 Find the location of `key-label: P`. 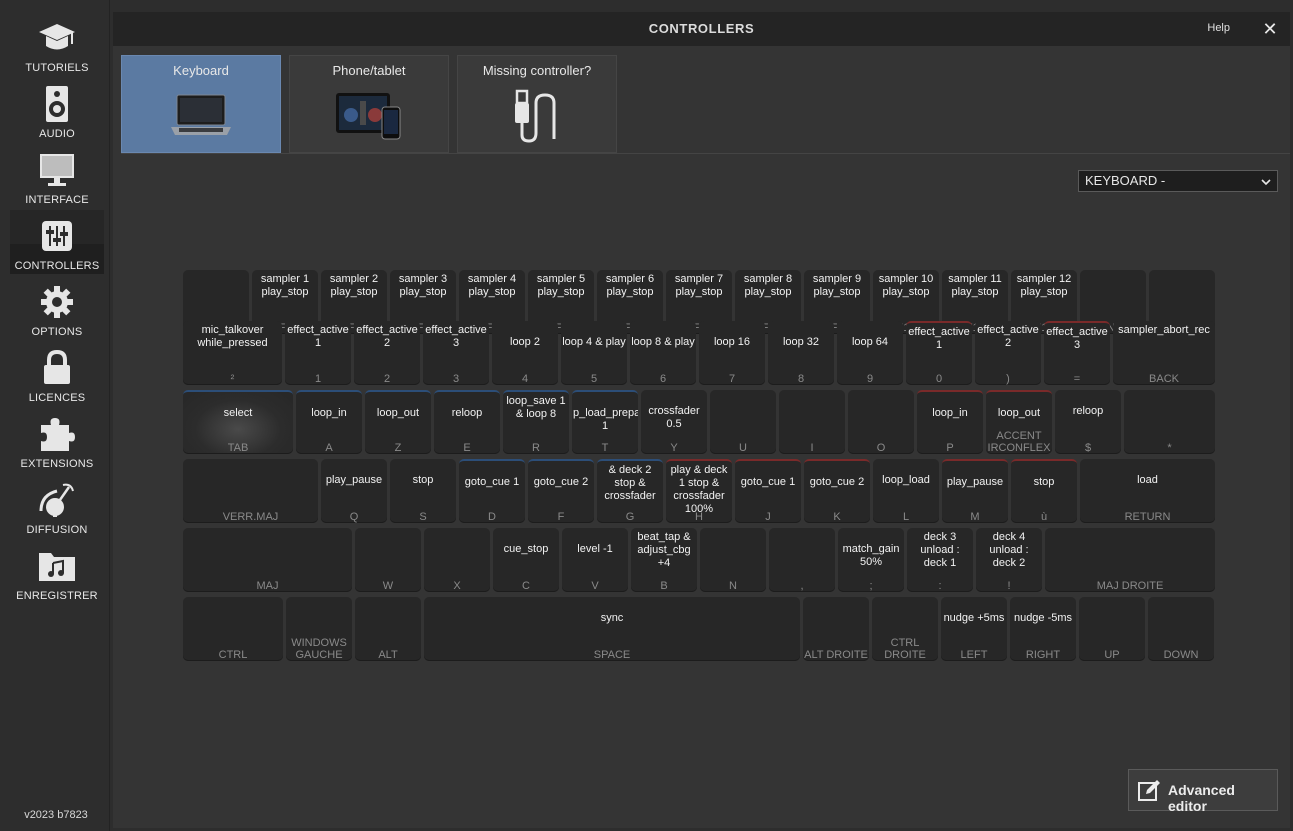

key-label: P is located at coordinates (950, 448).